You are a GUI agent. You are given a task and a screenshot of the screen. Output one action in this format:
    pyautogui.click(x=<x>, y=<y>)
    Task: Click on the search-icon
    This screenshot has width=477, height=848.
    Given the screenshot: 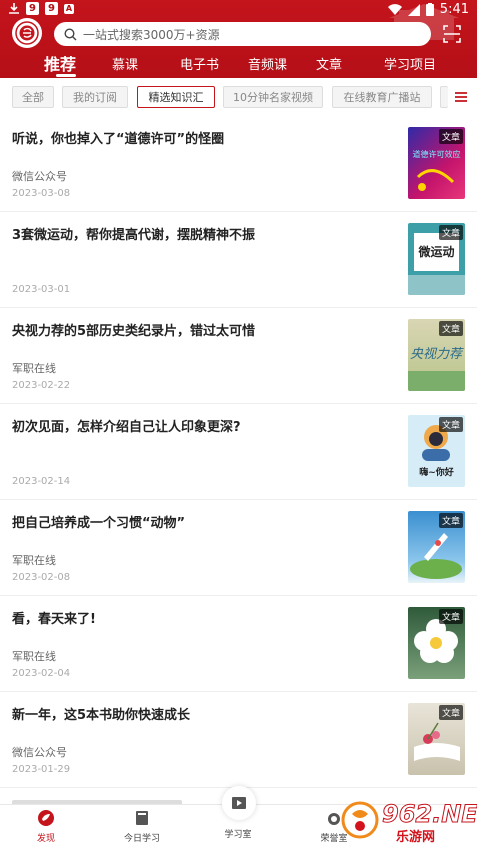 What is the action you would take?
    pyautogui.click(x=70, y=33)
    